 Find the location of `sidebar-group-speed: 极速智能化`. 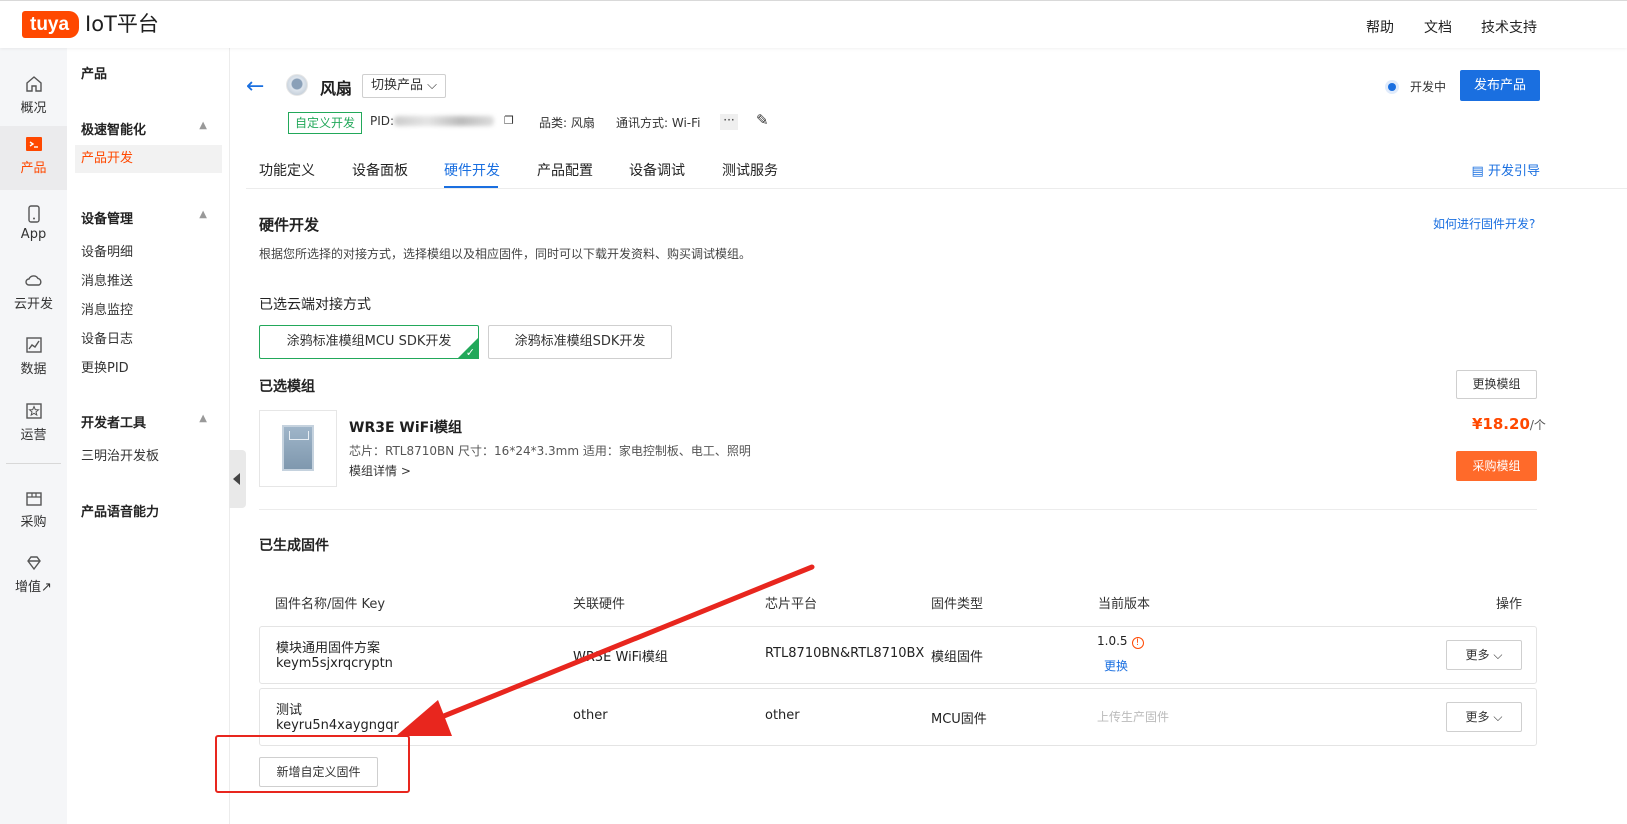

sidebar-group-speed: 极速智能化 is located at coordinates (113, 128).